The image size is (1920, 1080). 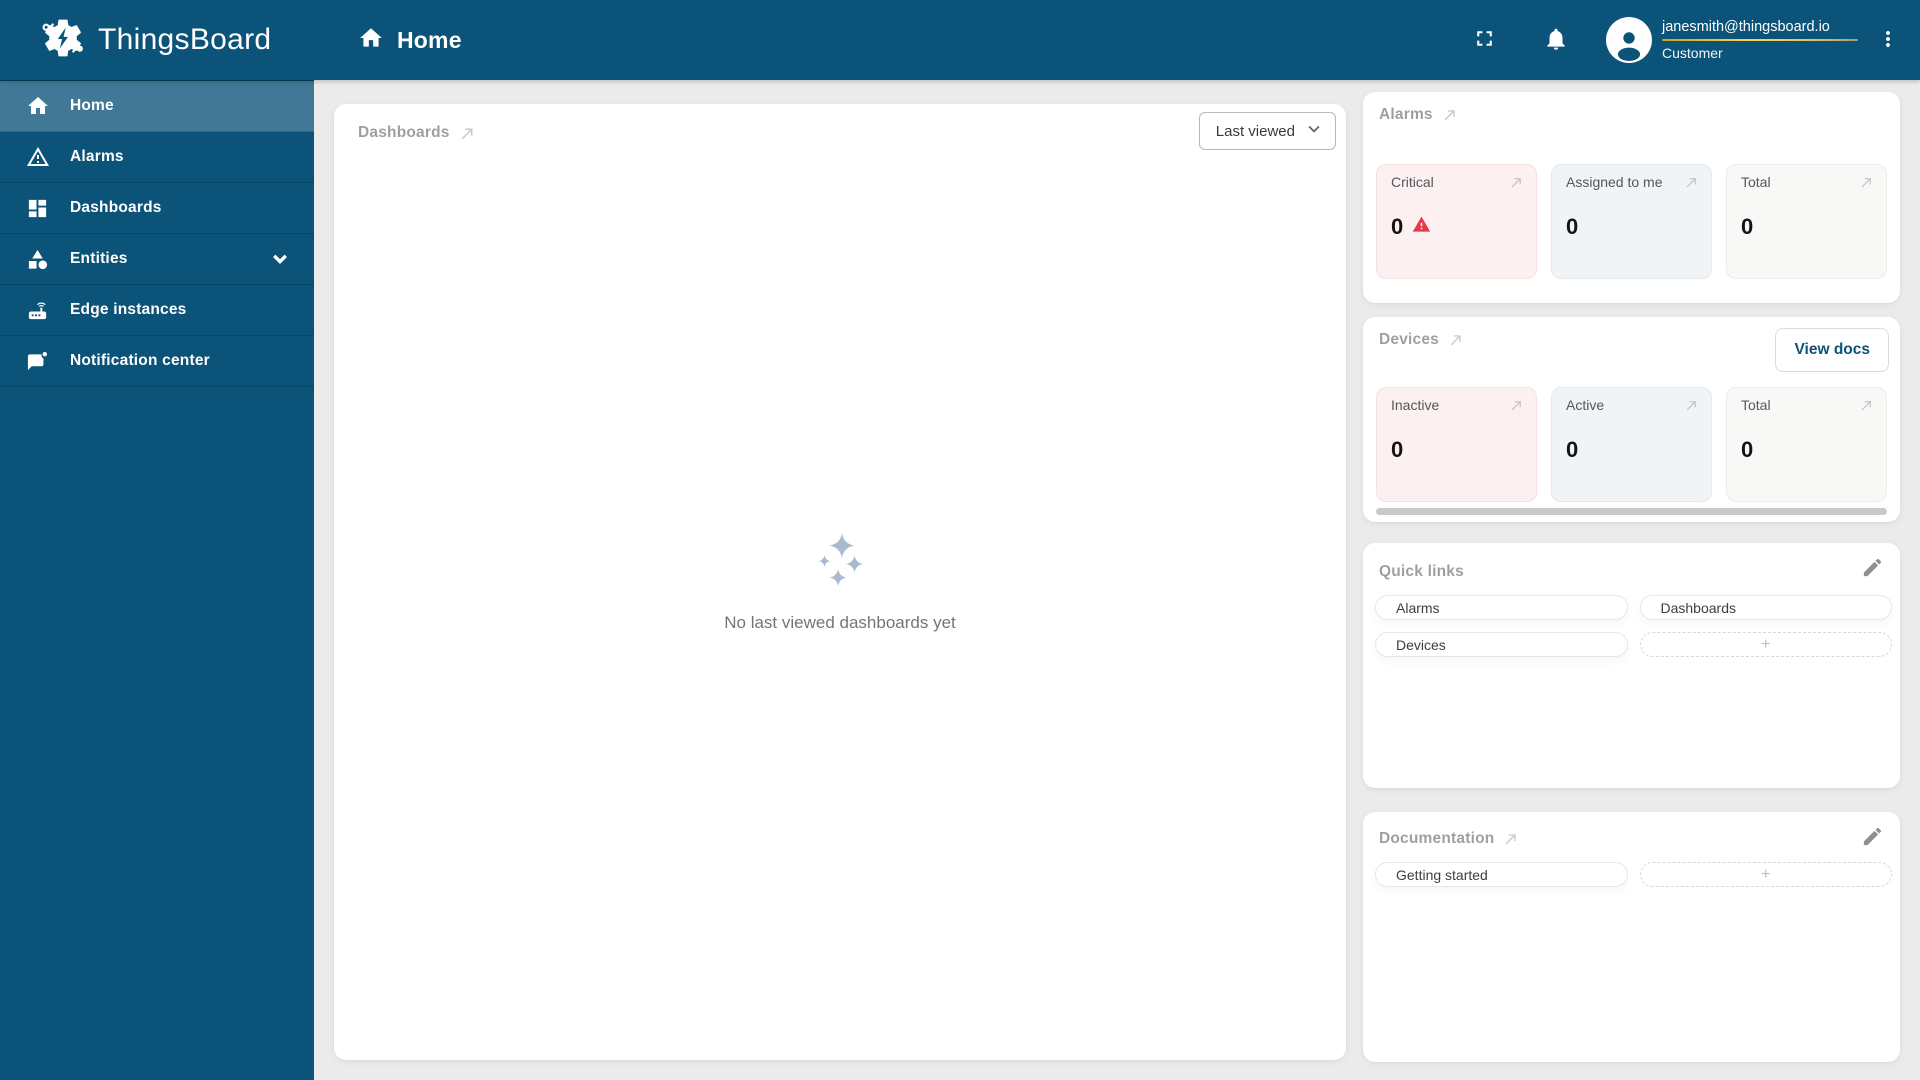 I want to click on warning-icon, so click(x=38, y=157).